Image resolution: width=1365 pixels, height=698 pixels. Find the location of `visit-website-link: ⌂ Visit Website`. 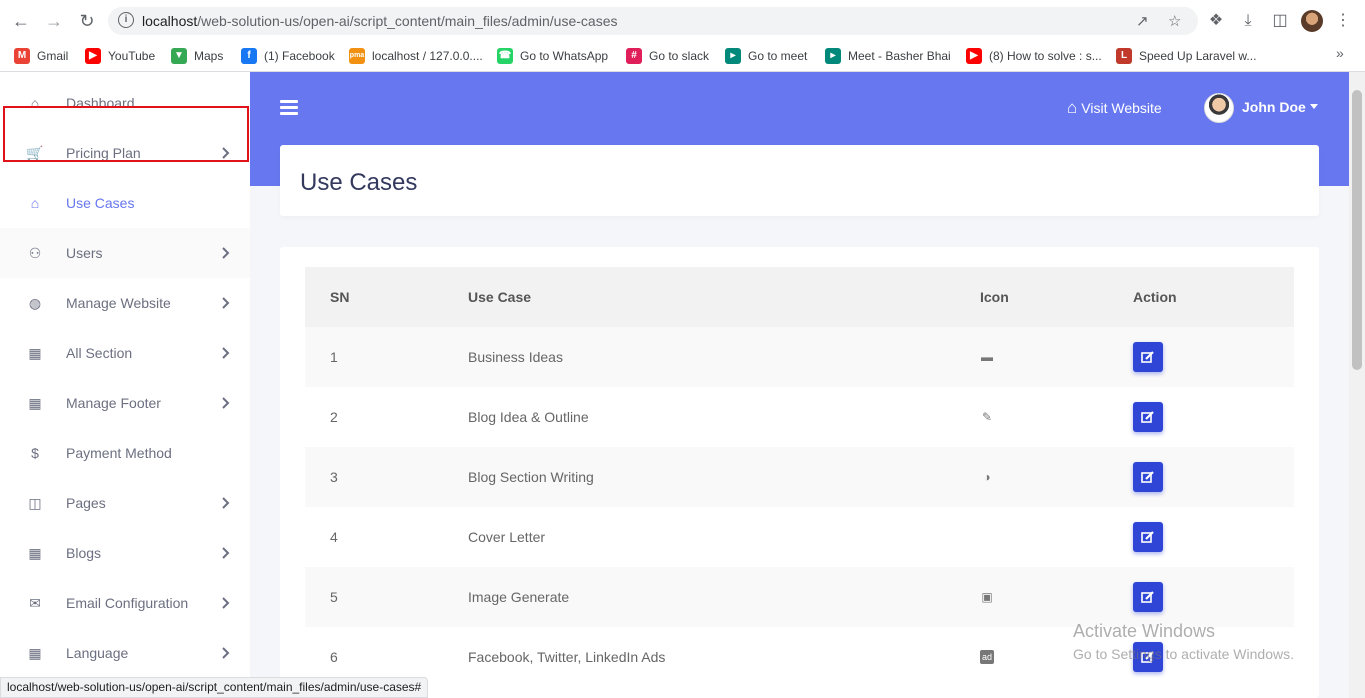

visit-website-link: ⌂ Visit Website is located at coordinates (1114, 108).